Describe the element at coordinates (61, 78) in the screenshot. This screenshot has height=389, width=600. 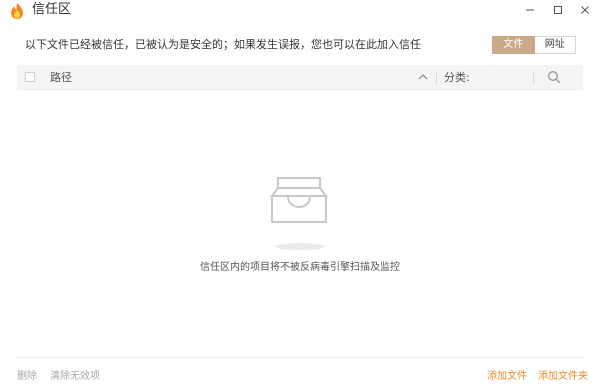
I see `column-path: 路径` at that location.